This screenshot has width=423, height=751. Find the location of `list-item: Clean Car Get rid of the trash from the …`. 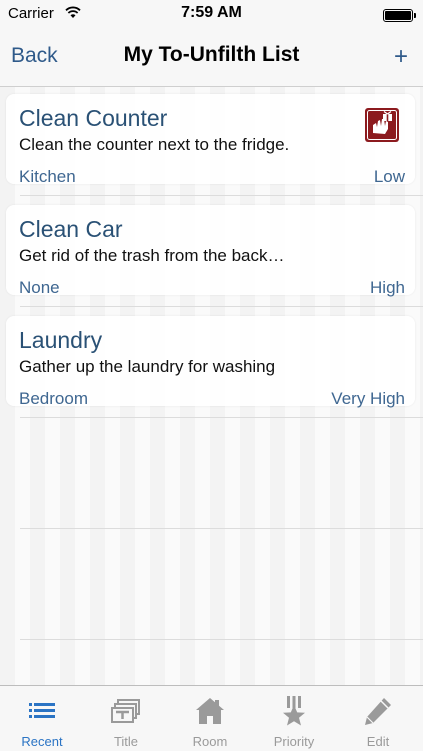

list-item: Clean Car Get rid of the trash from the … is located at coordinates (210, 251).